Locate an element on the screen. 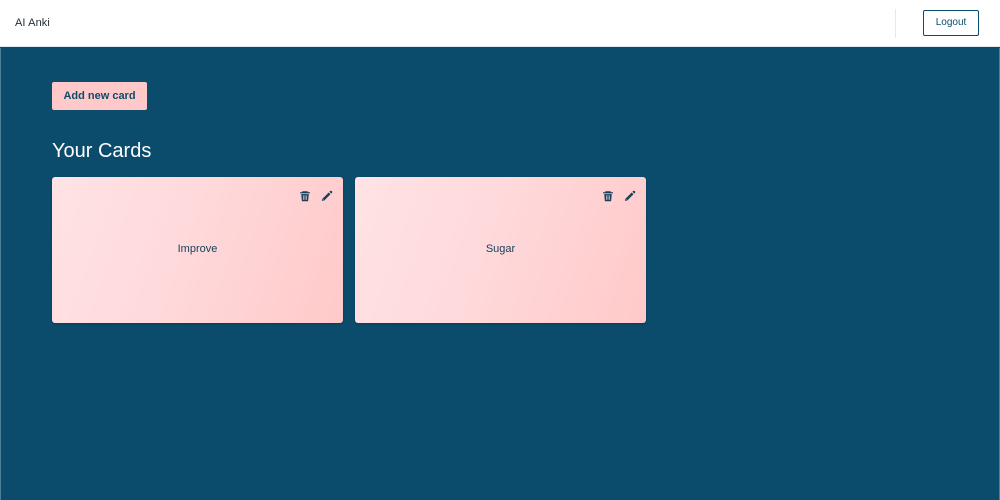 This screenshot has width=1000, height=500. flashcard-improve: Improve is located at coordinates (197, 250).